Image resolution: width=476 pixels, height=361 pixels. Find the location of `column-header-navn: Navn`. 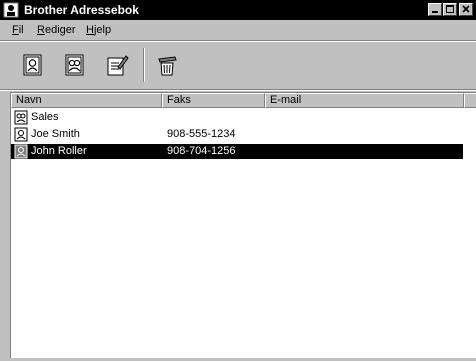

column-header-navn: Navn is located at coordinates (86, 100).